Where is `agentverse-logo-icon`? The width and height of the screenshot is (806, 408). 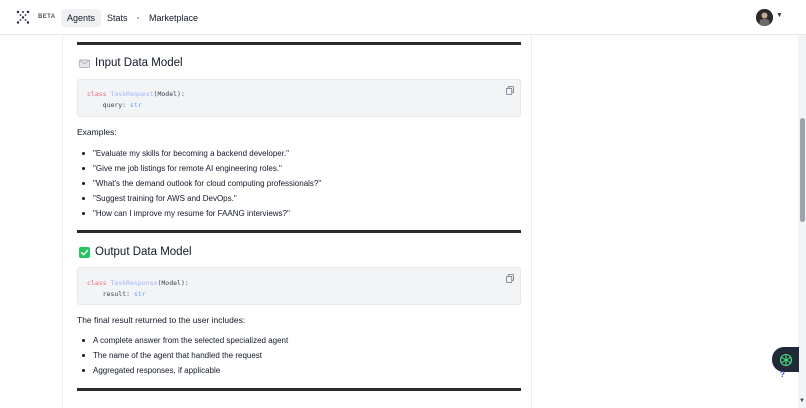 agentverse-logo-icon is located at coordinates (23, 17).